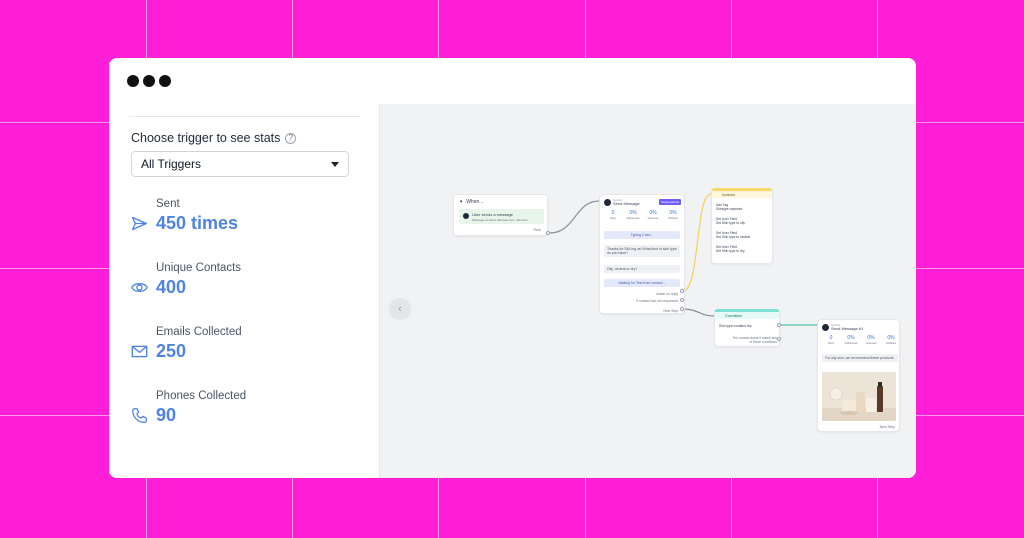  I want to click on collapse-toggle: ‹, so click(400, 309).